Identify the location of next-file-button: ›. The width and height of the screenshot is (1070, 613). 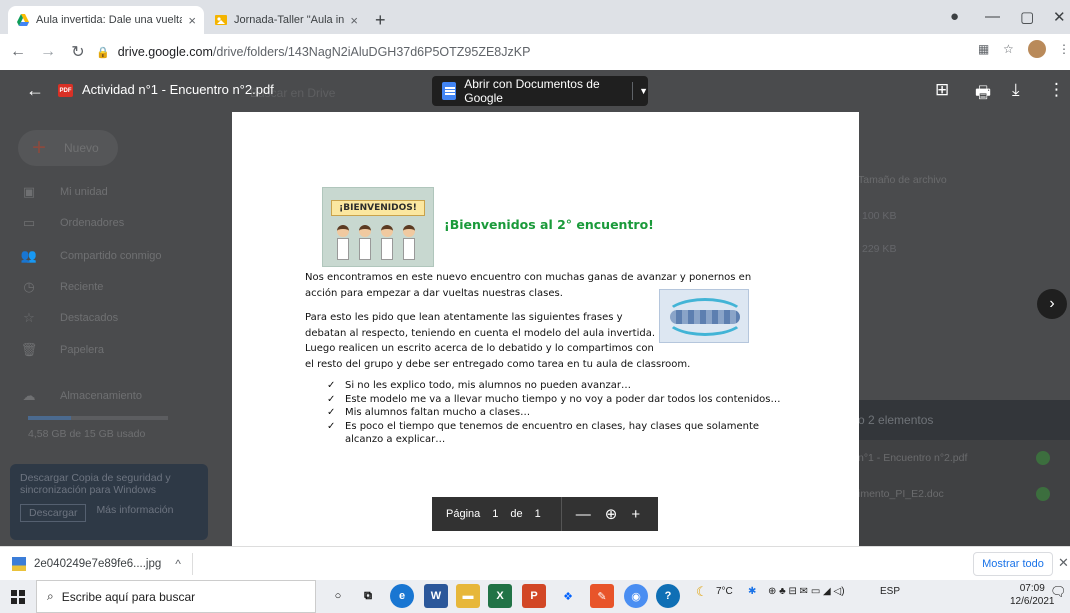
(1052, 304).